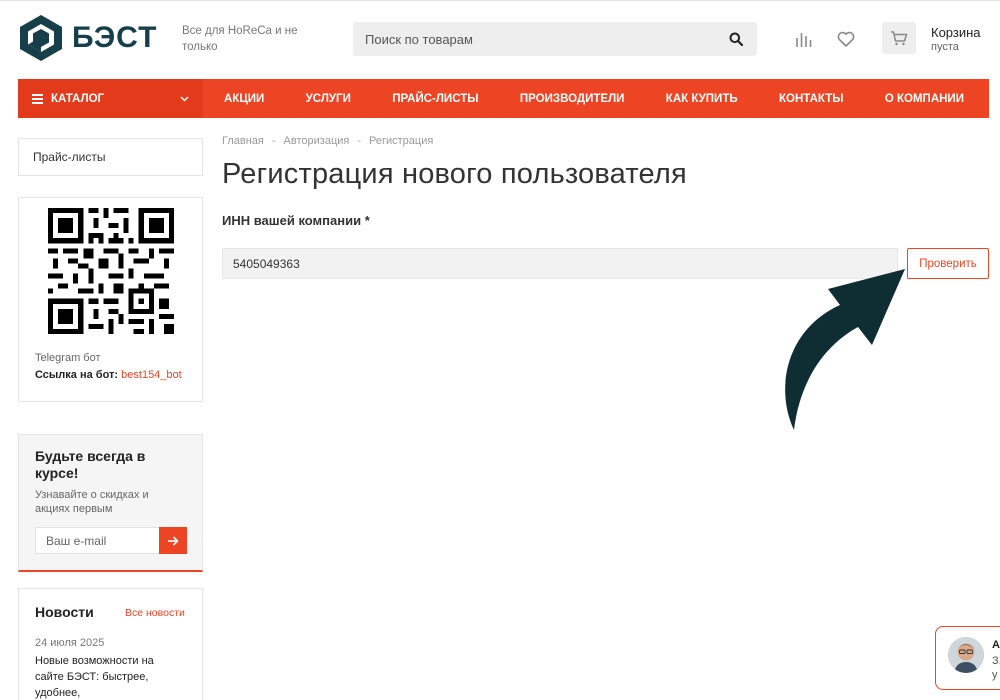  I want to click on inn-label: ИНН вашей компании *, so click(296, 220).